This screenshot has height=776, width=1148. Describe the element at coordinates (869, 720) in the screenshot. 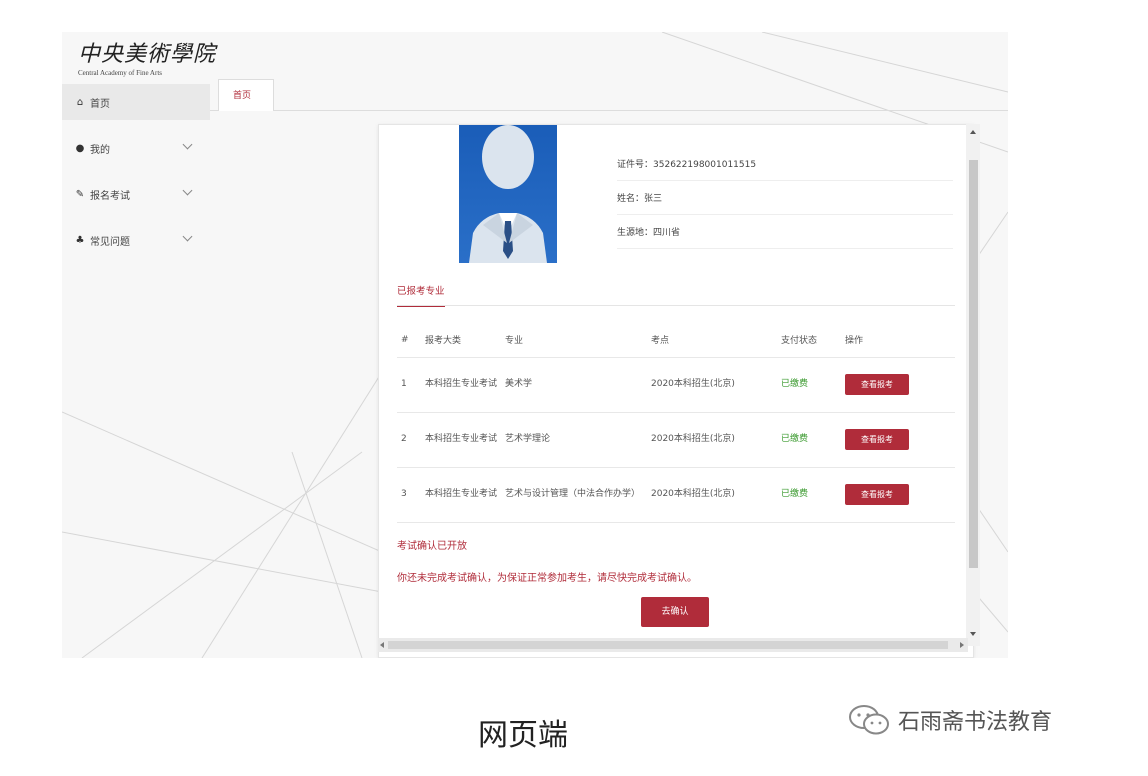

I see `wechat-icon` at that location.